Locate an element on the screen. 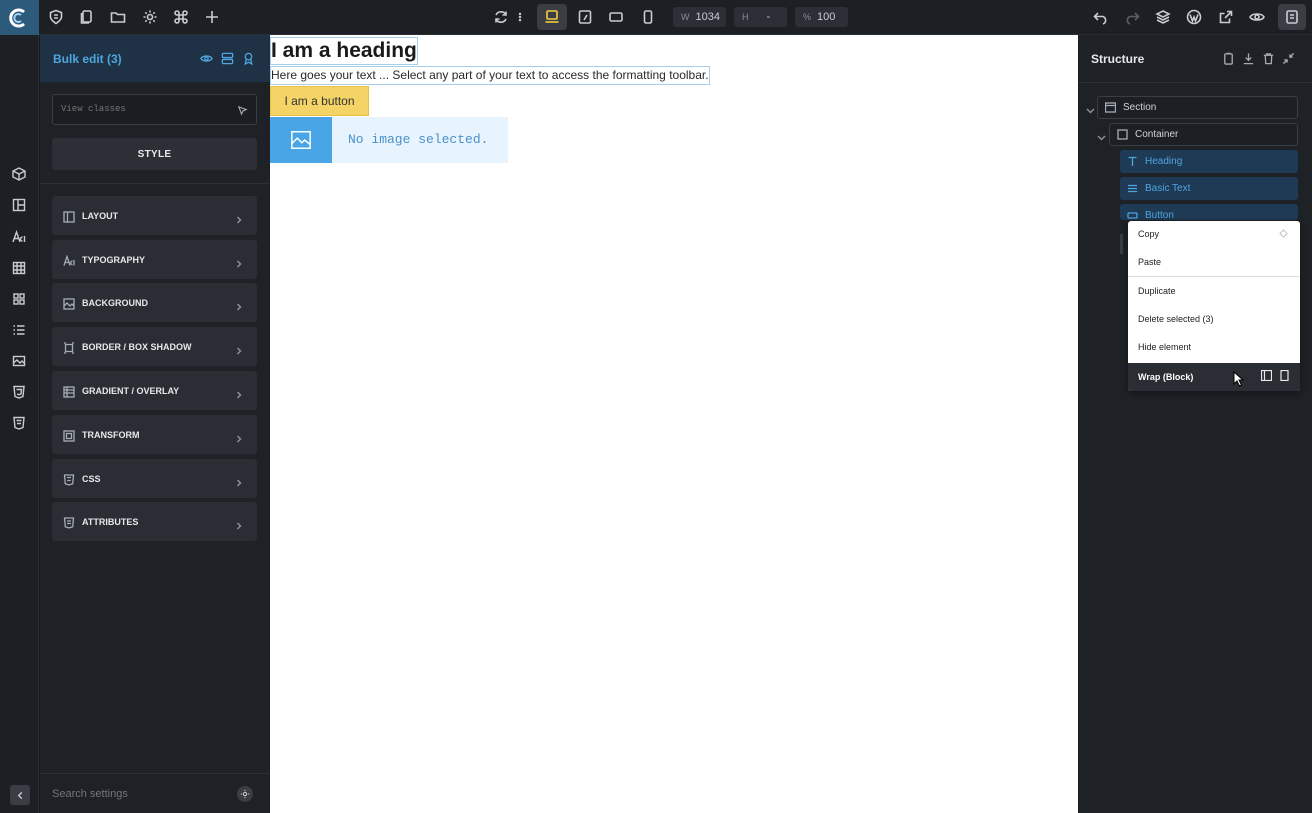 This screenshot has height=813, width=1312. logo-icon is located at coordinates (16, 17).